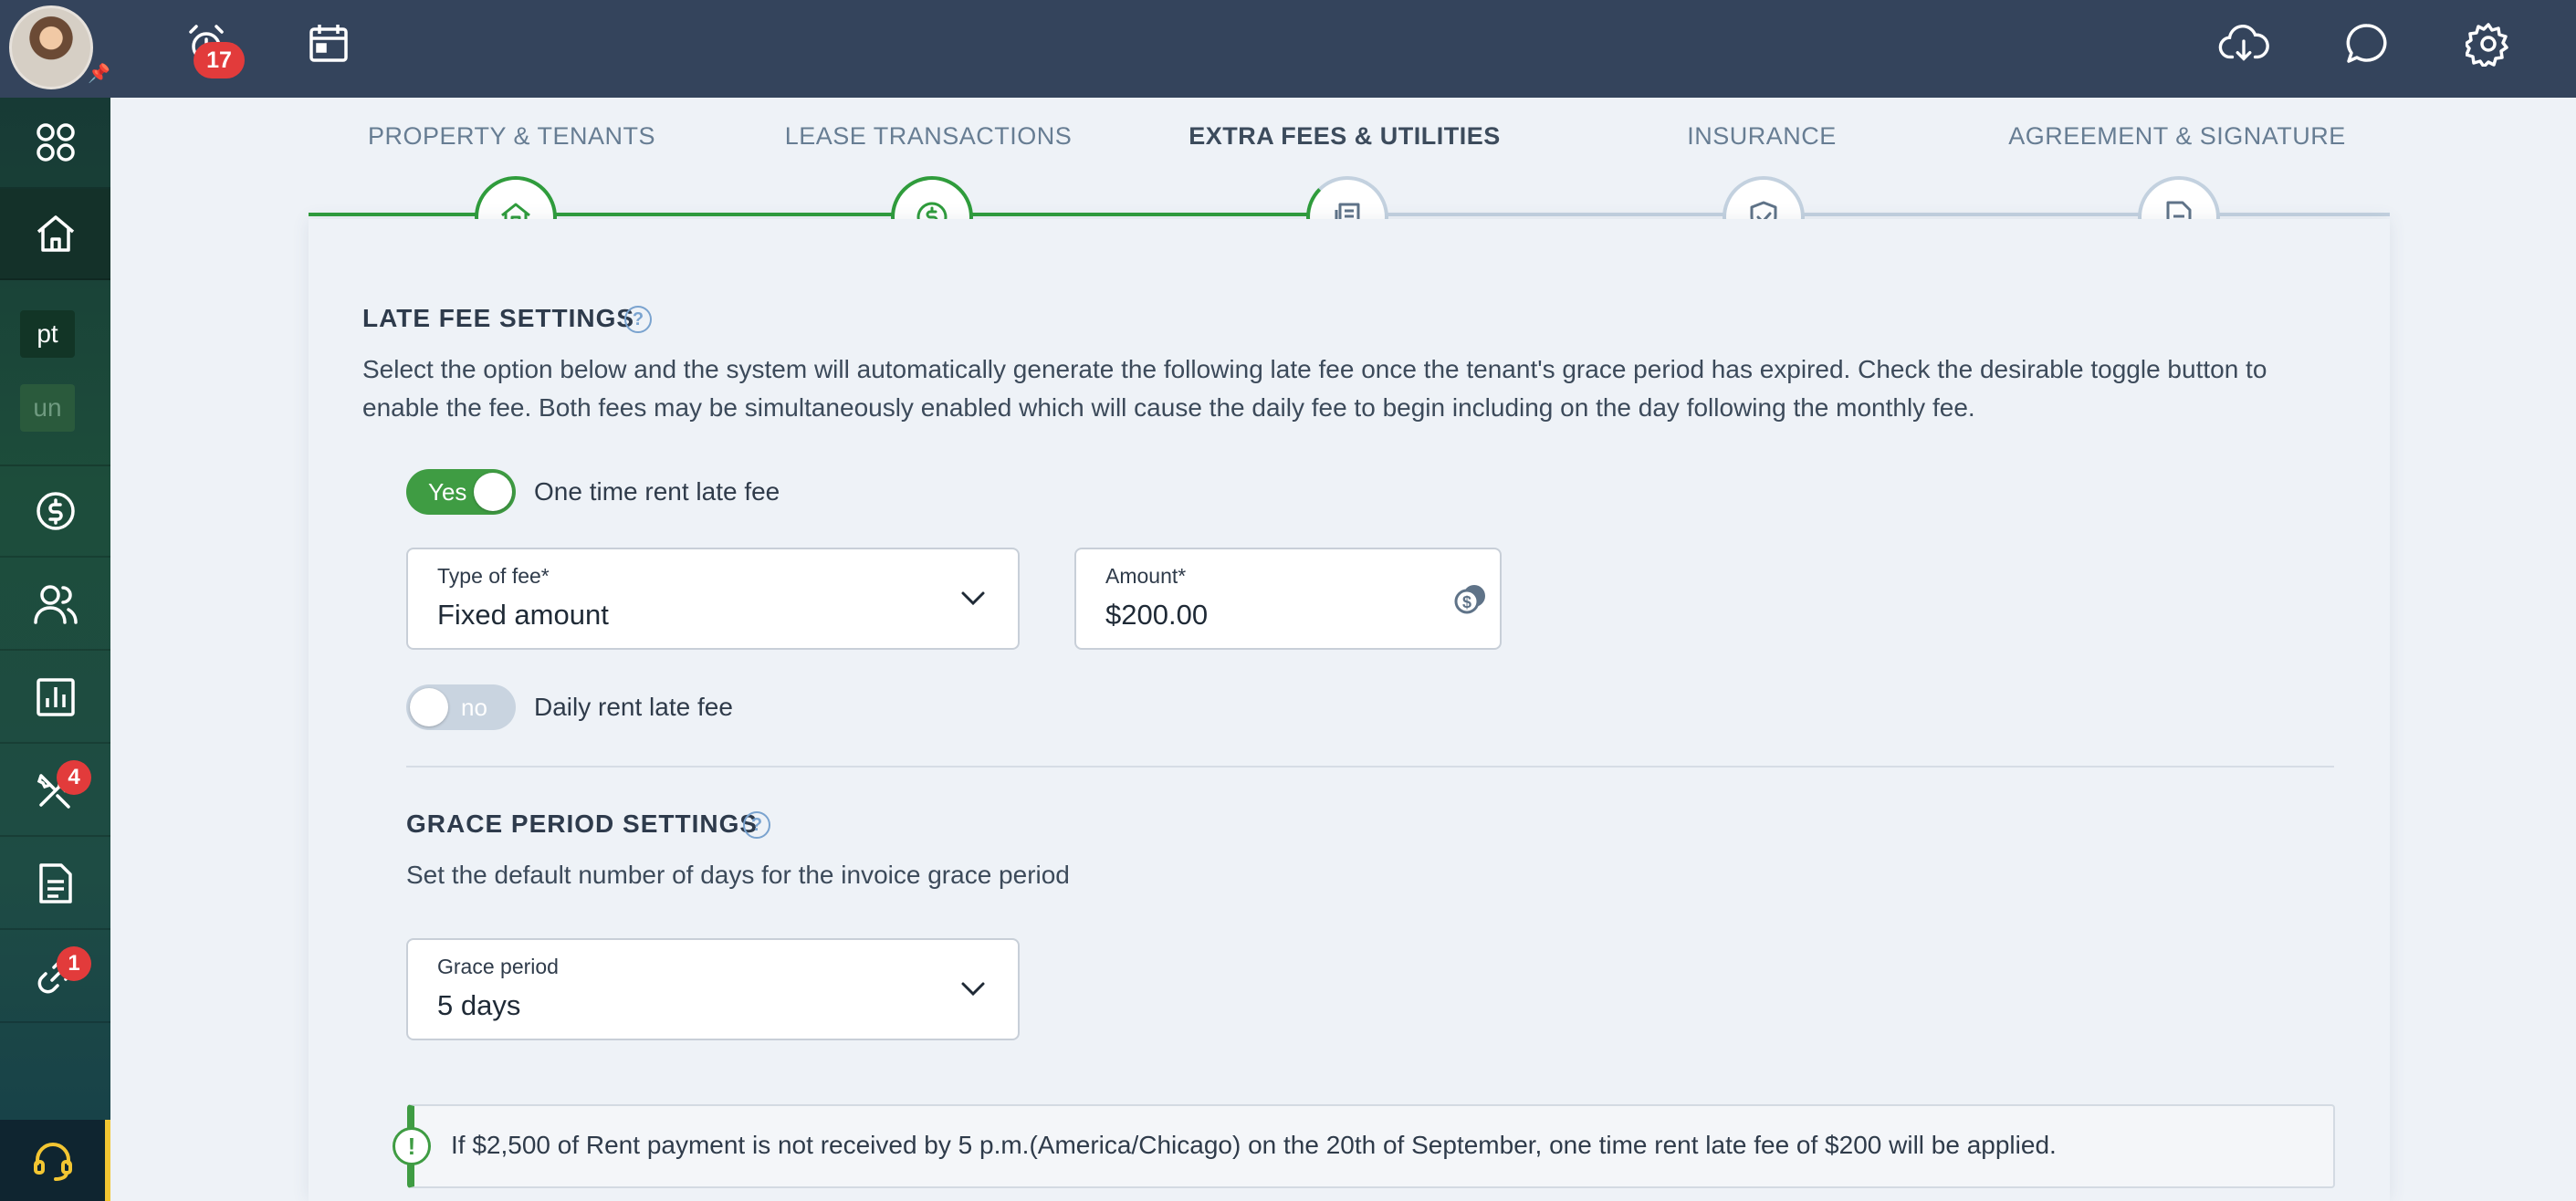 The height and width of the screenshot is (1201, 2576). I want to click on chart-icon, so click(56, 697).